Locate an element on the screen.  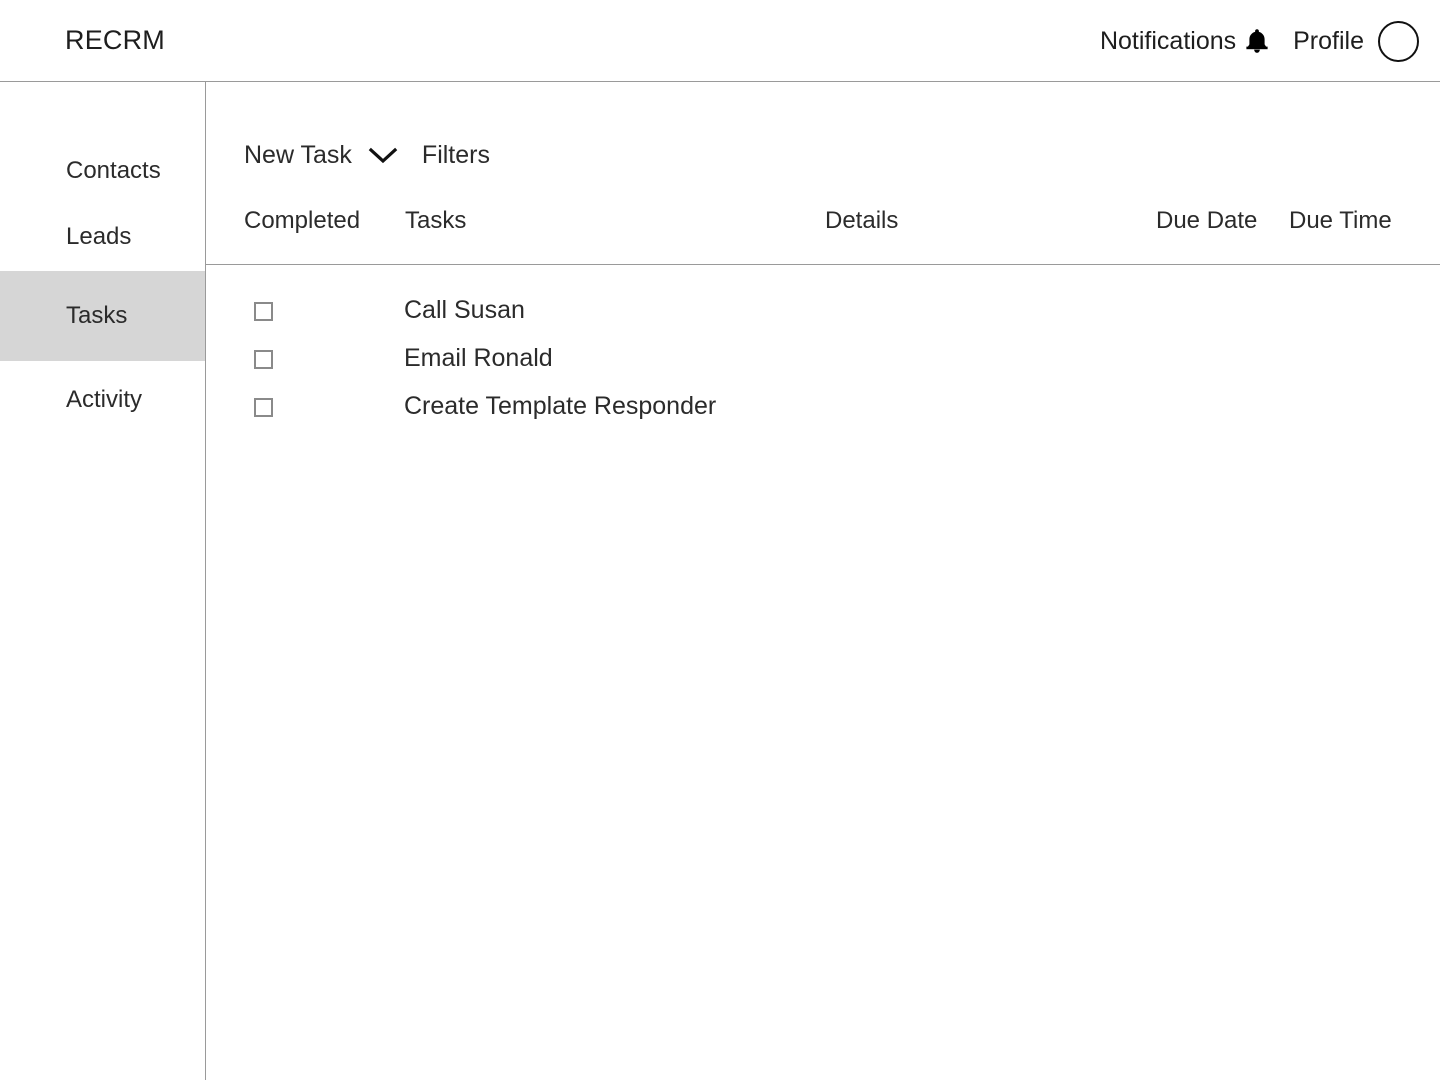
app-brand-logo: RECRM is located at coordinates (115, 40).